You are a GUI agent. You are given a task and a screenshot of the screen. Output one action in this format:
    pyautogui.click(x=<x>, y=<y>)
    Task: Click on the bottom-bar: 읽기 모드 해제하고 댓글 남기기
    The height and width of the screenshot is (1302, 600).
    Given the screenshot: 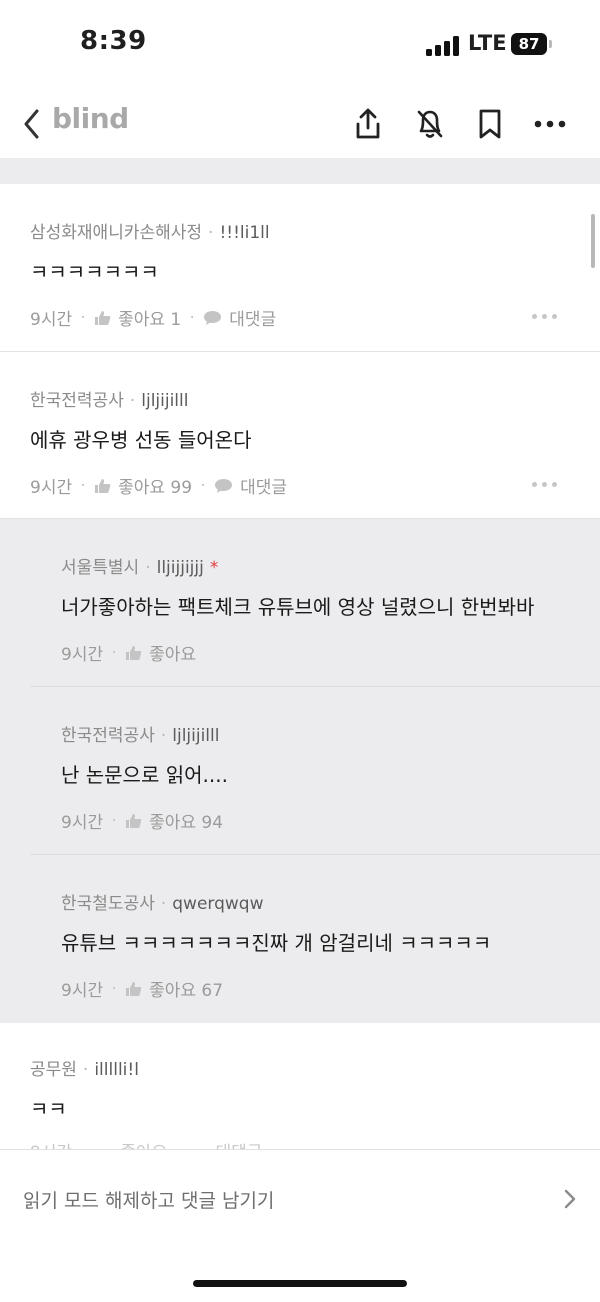 What is the action you would take?
    pyautogui.click(x=300, y=1225)
    